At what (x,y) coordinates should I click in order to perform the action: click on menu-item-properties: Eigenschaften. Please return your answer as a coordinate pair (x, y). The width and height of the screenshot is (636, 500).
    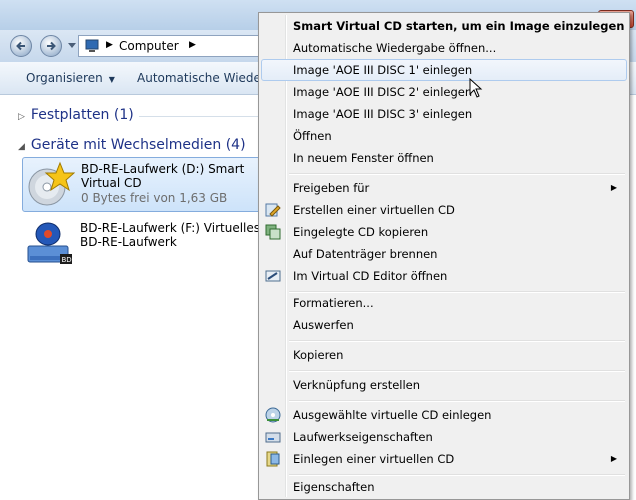
    Looking at the image, I should click on (444, 487).